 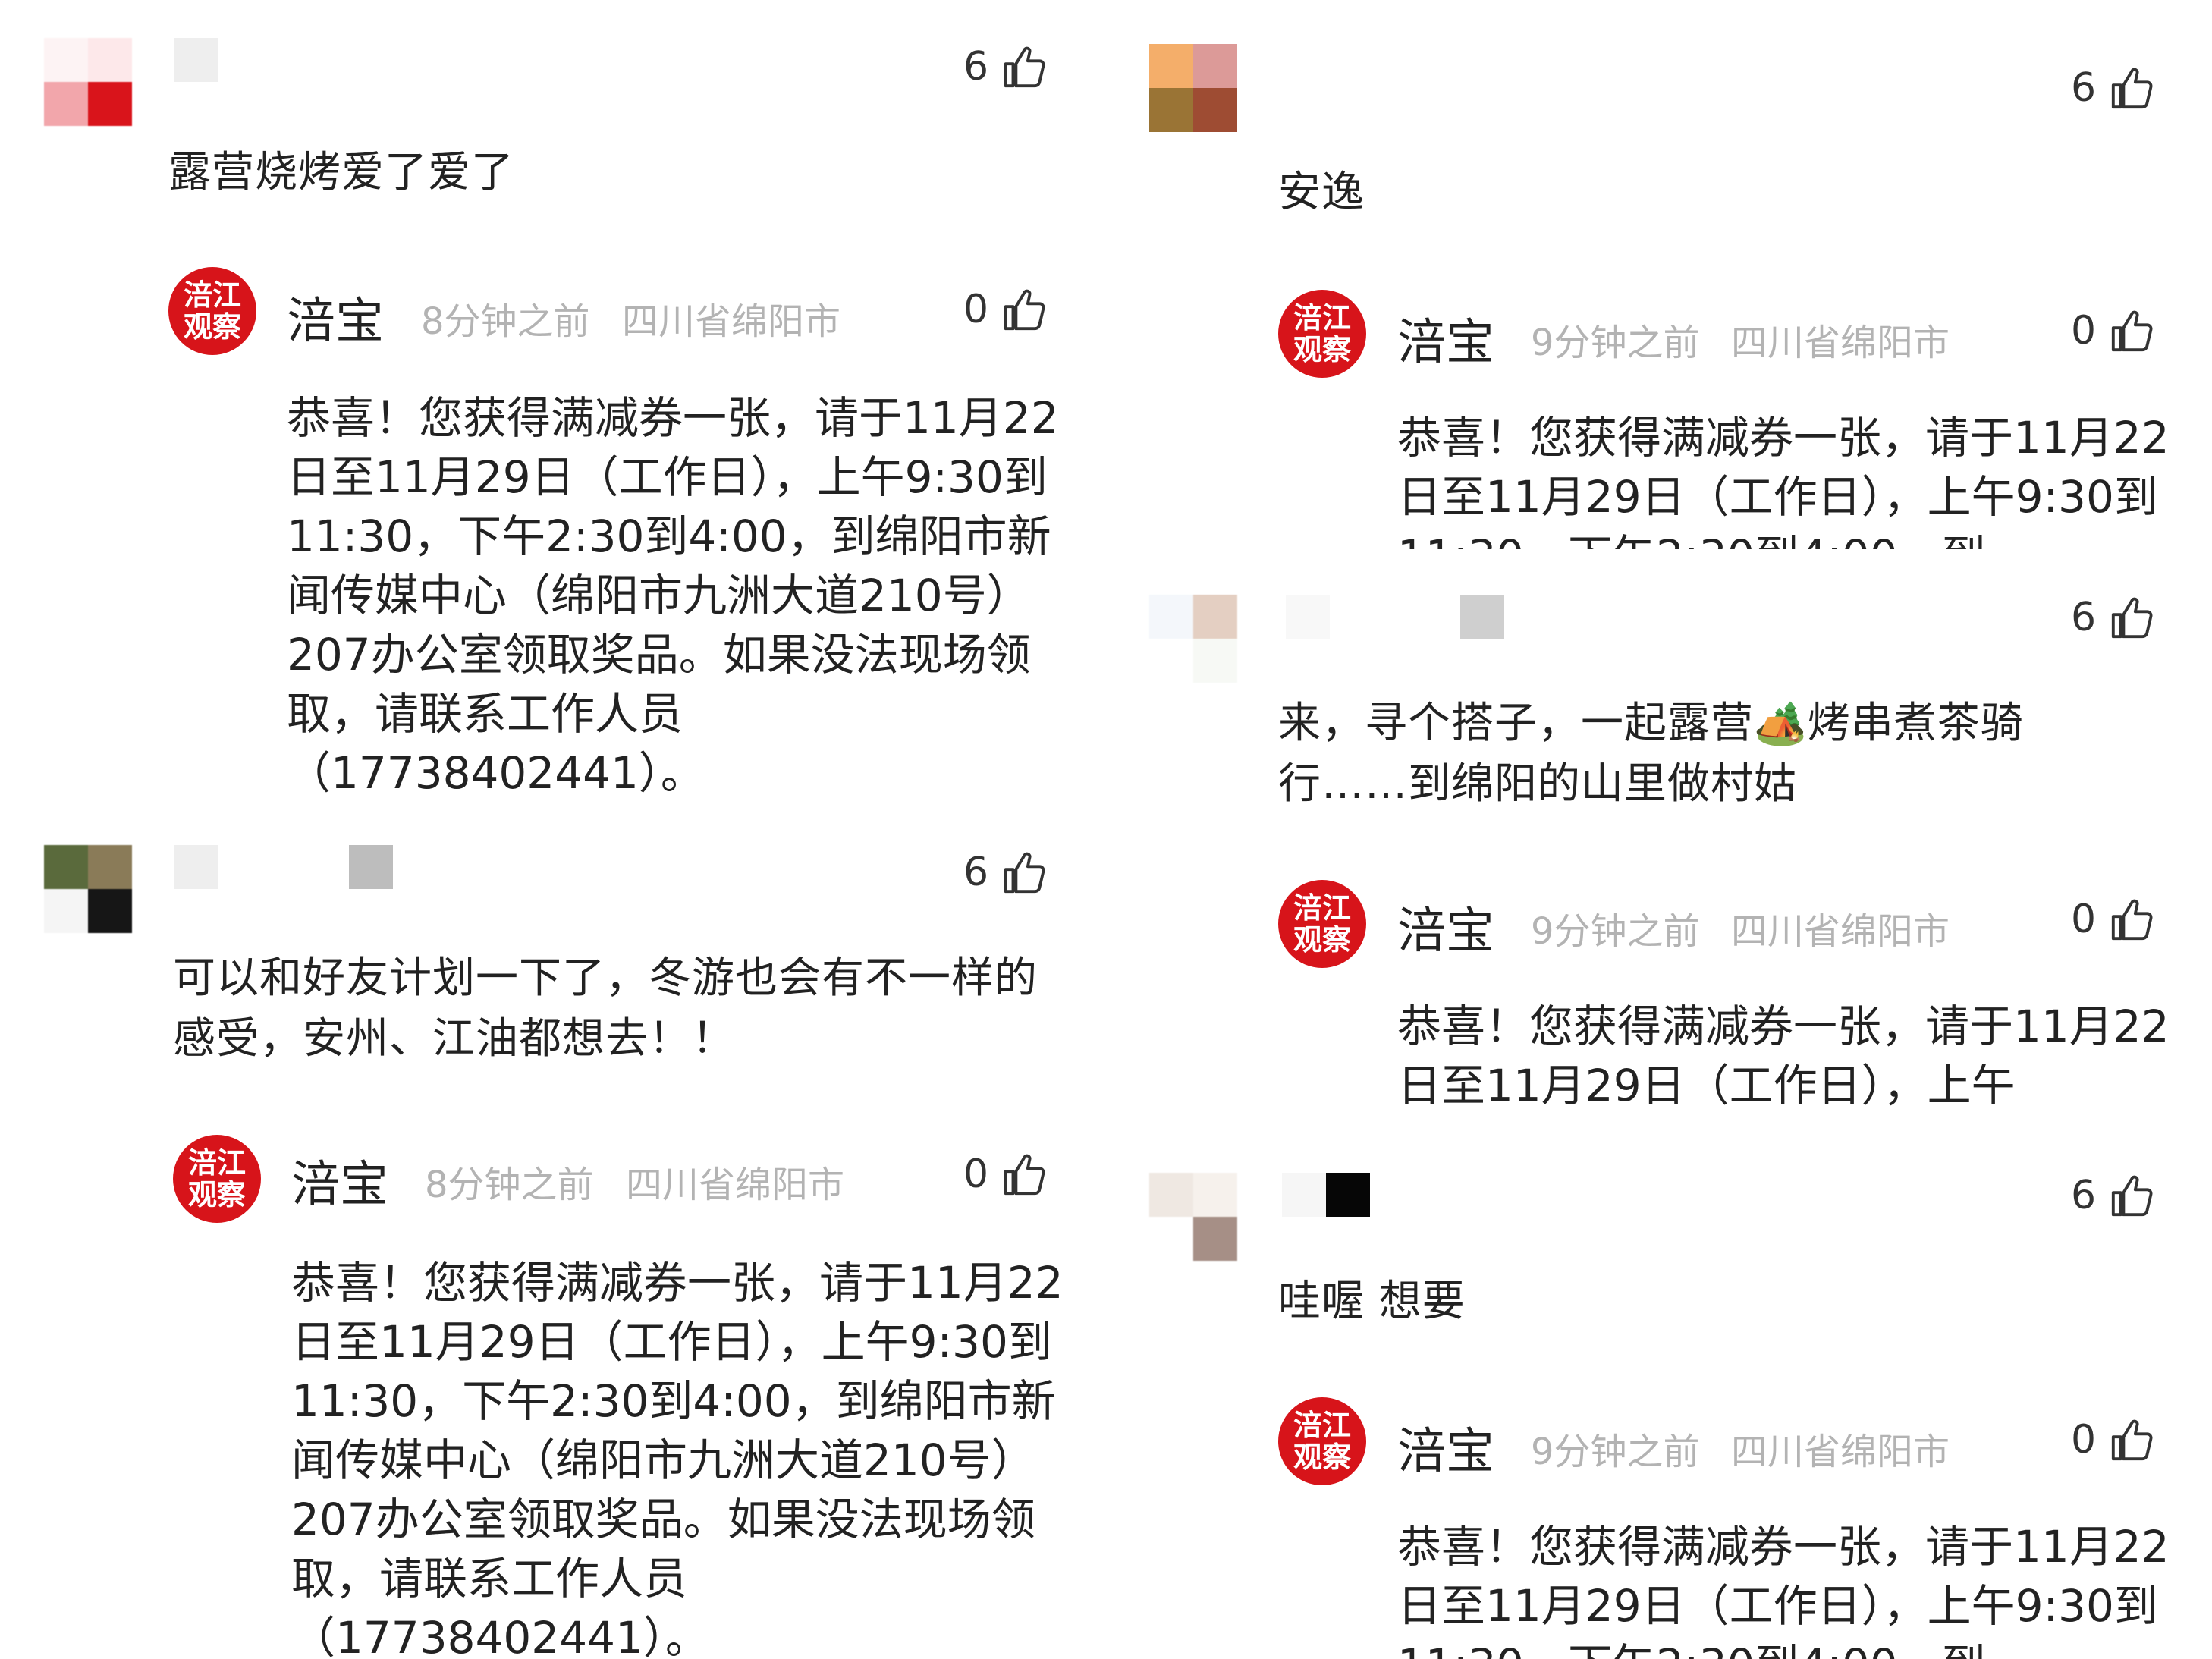 I want to click on reply-text: 恭喜！您获得满减券一张，请于11月22日至11月29日（工作日），上午, so click(x=1783, y=1056).